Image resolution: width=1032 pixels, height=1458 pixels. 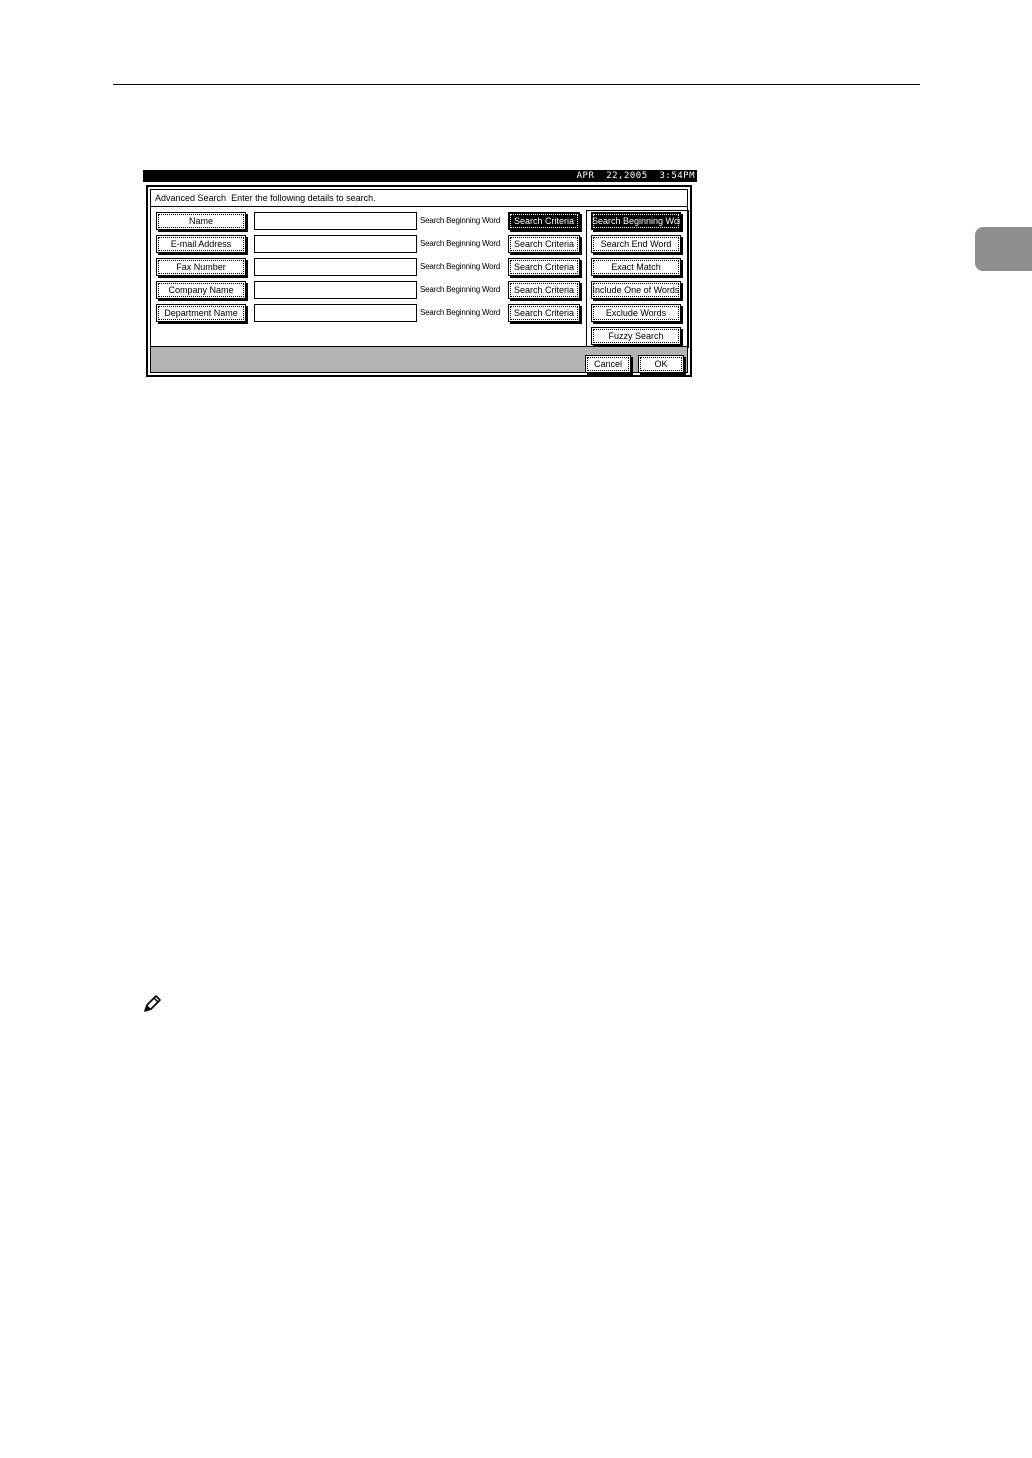 What do you see at coordinates (419, 206) in the screenshot?
I see `dialog-header-rule` at bounding box center [419, 206].